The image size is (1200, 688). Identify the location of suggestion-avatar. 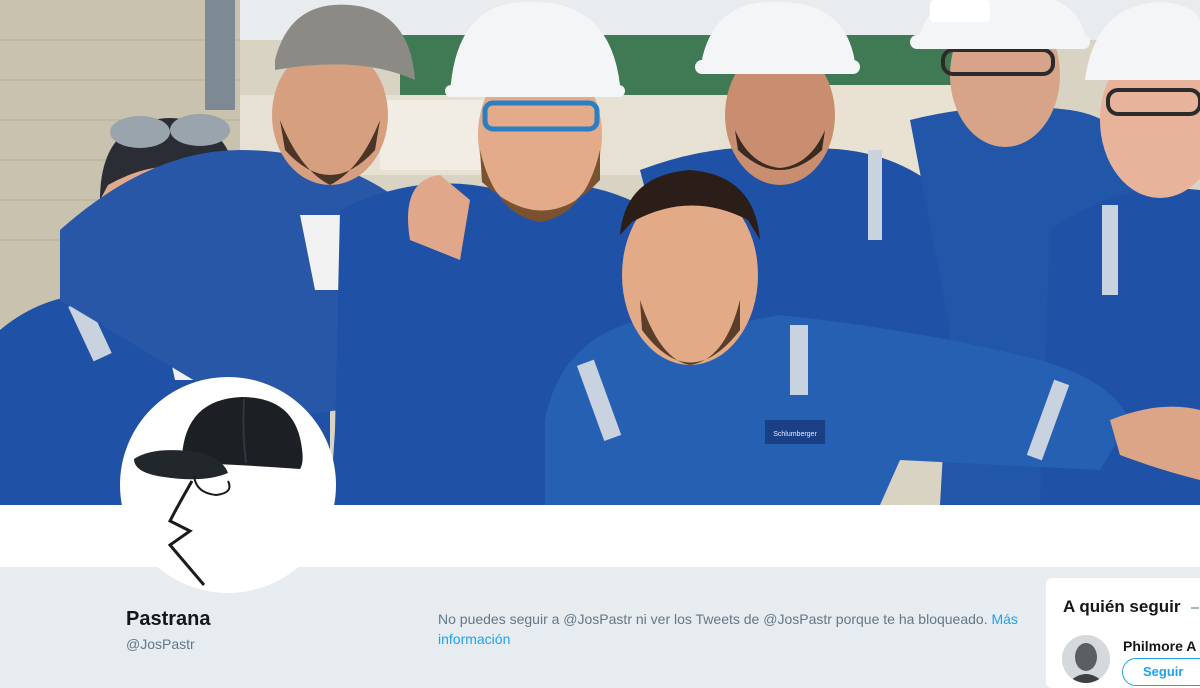
(1086, 659).